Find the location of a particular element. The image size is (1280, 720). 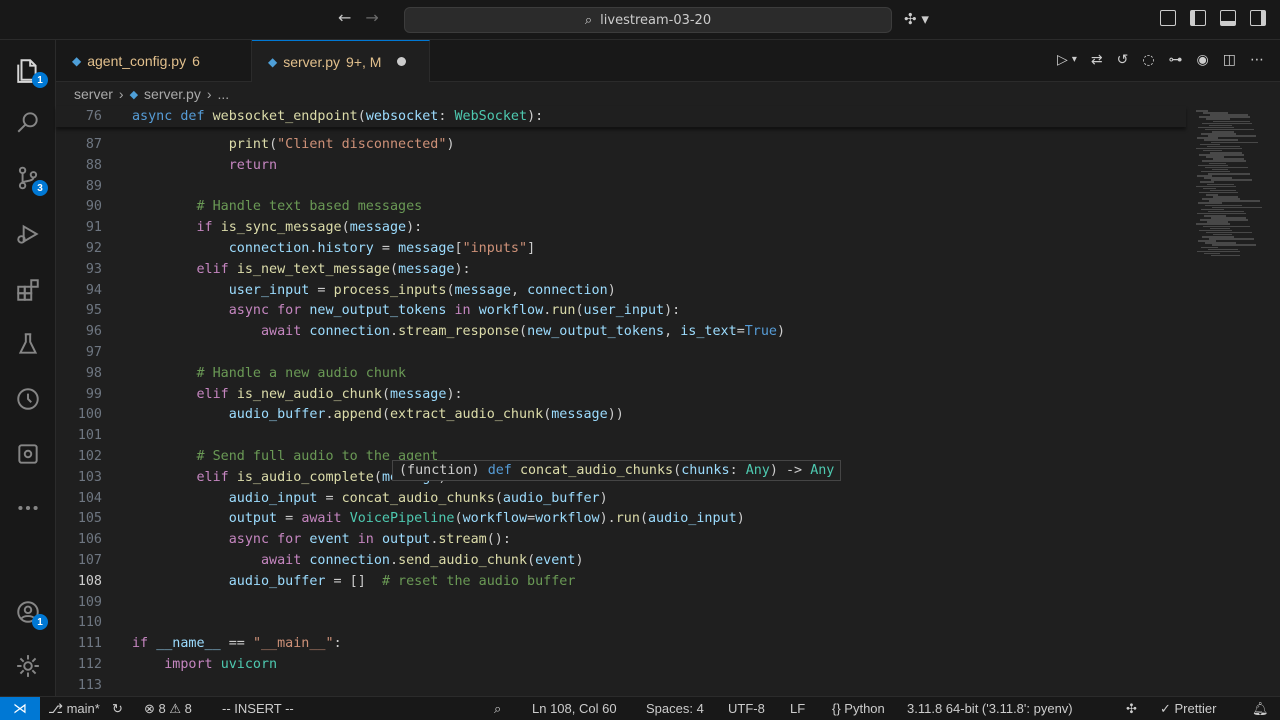

copilot-icon: ✣ ▾ is located at coordinates (916, 19).